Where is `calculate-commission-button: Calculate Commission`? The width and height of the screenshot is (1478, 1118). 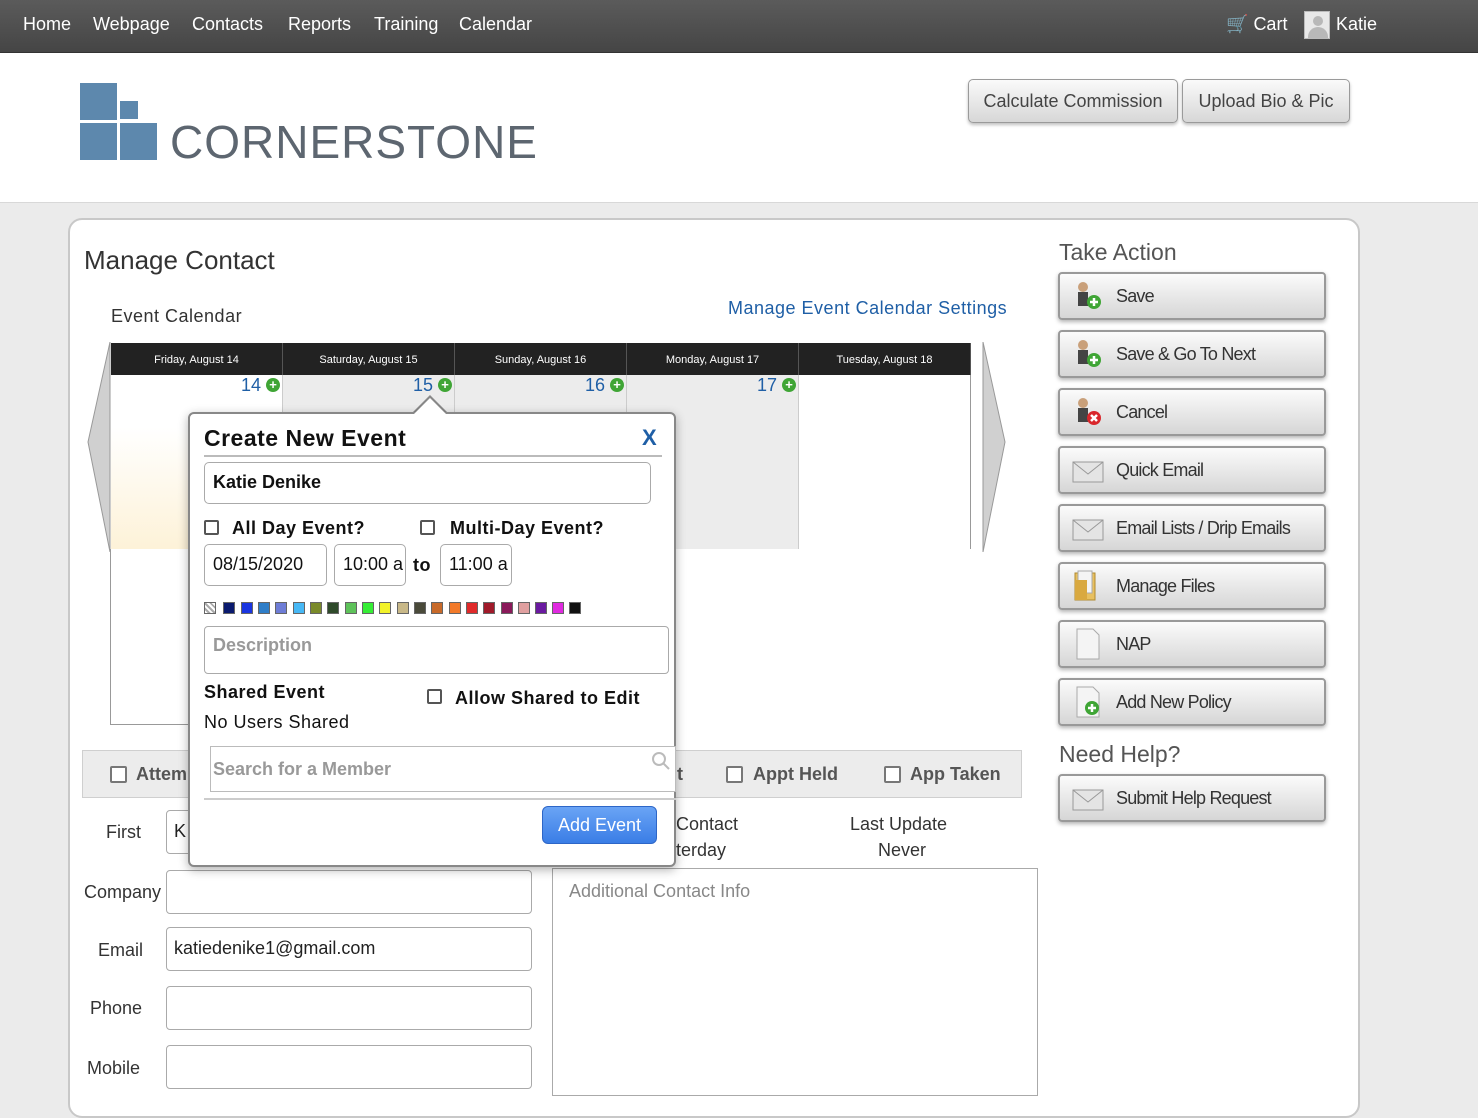
calculate-commission-button: Calculate Commission is located at coordinates (1073, 101).